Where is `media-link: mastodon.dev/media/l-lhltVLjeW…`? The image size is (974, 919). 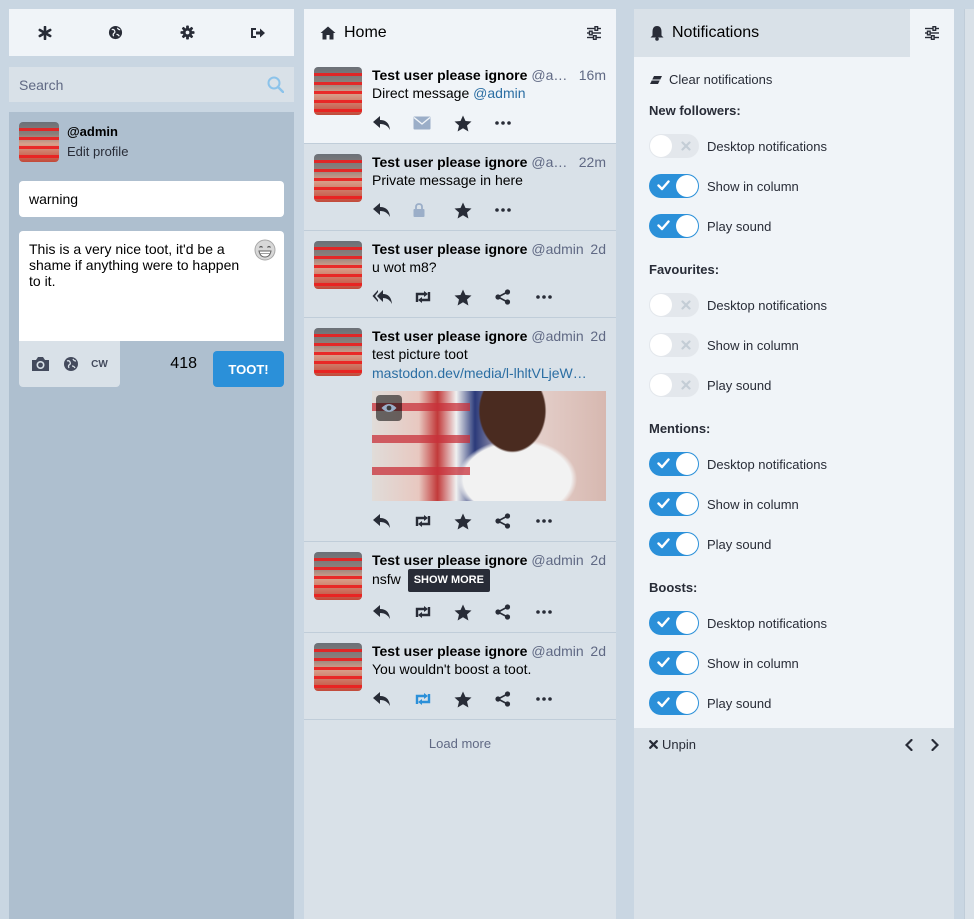 media-link: mastodon.dev/media/l-lhltVLjeW… is located at coordinates (489, 373).